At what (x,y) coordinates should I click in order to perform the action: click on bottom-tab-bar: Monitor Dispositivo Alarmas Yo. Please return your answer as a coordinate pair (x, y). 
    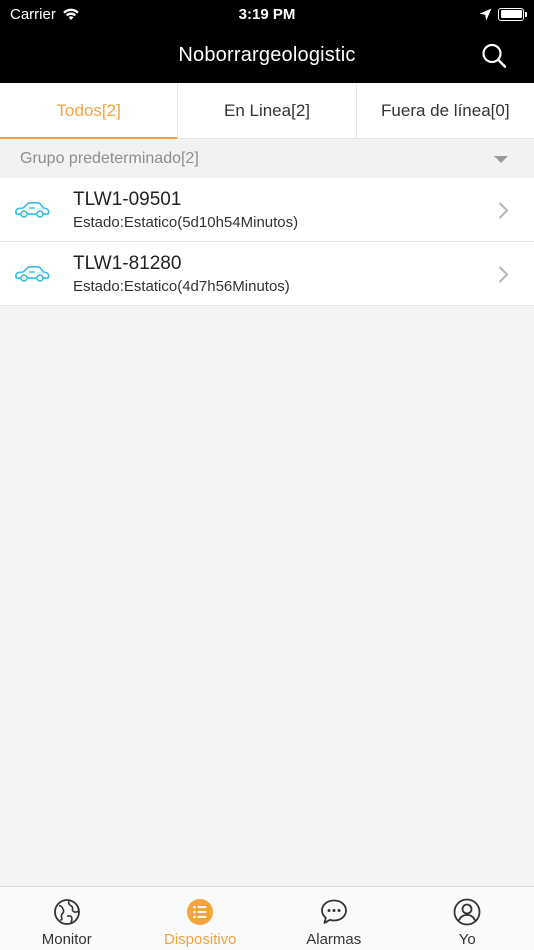
    Looking at the image, I should click on (267, 918).